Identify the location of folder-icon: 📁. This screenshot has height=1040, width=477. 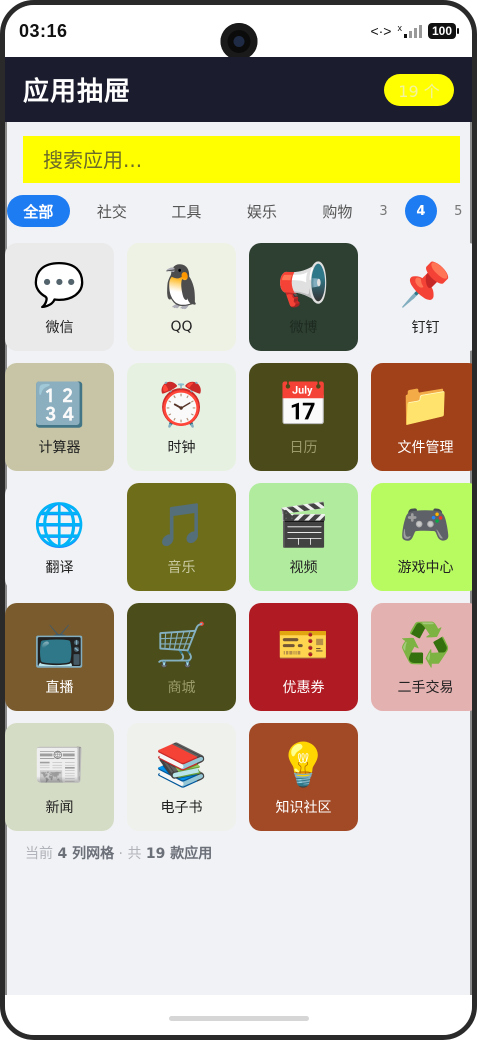
(425, 404).